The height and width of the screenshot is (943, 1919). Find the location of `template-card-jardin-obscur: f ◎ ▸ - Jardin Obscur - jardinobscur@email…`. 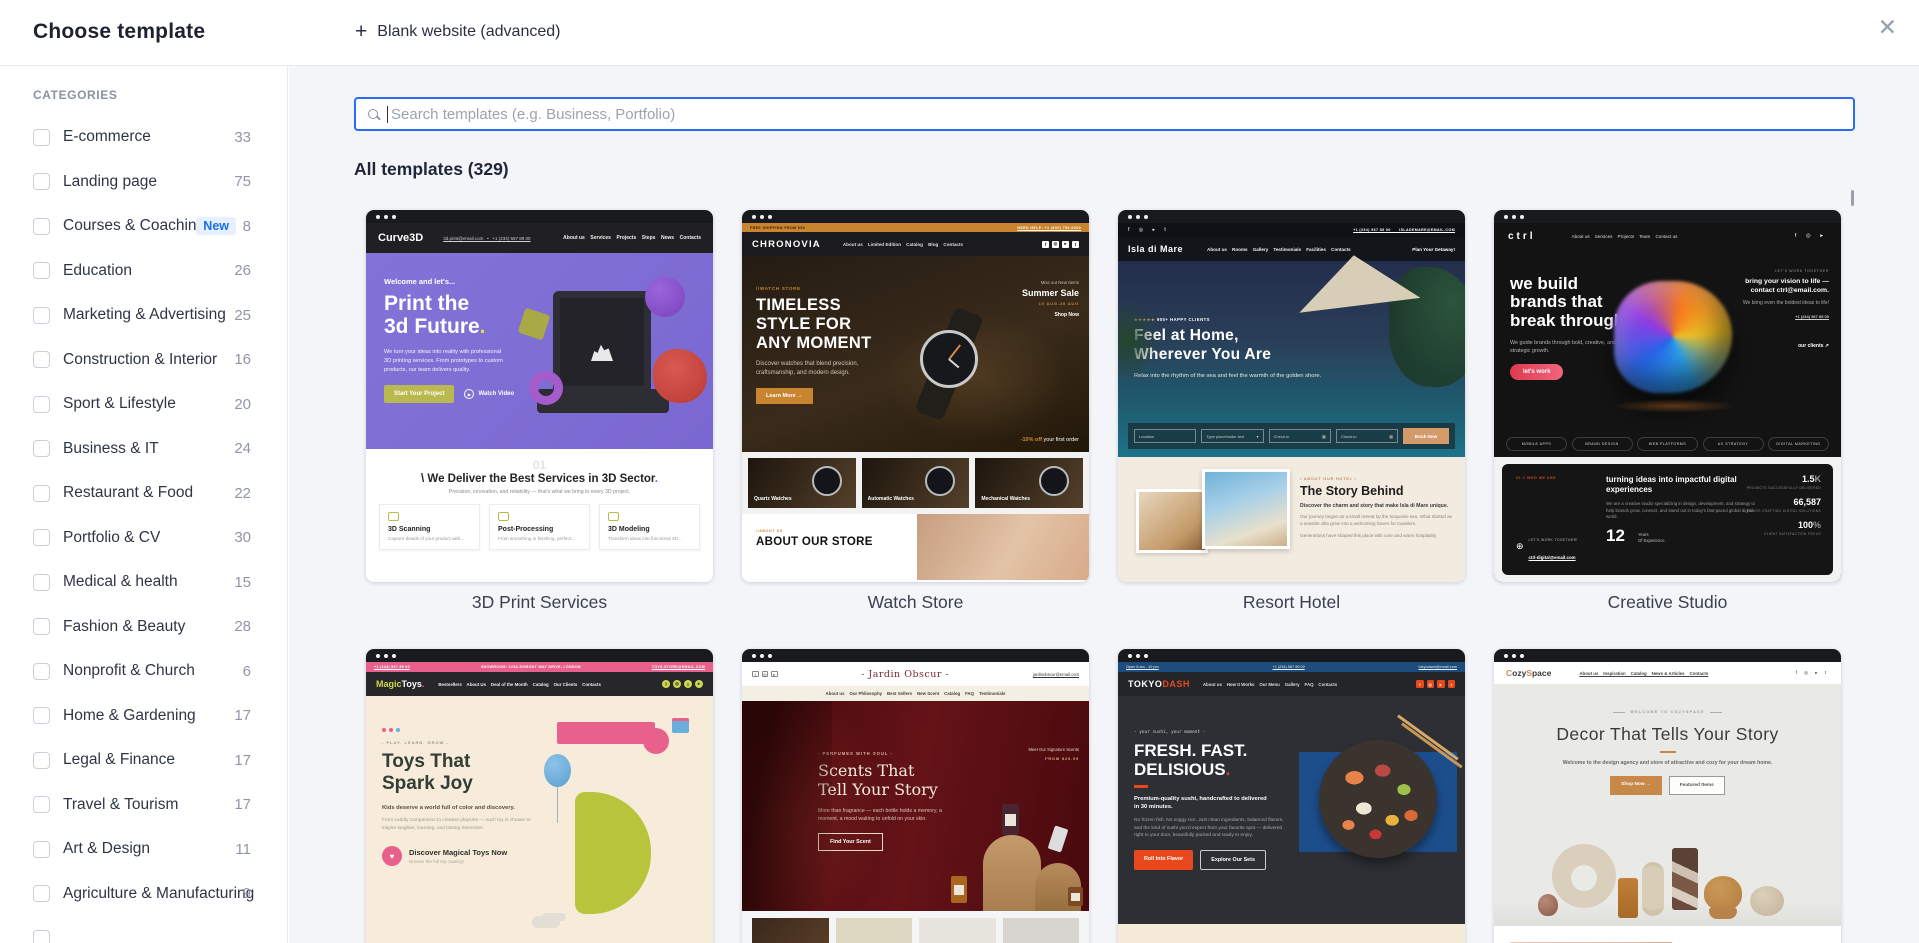

template-card-jardin-obscur: f ◎ ▸ - Jardin Obscur - jardinobscur@email… is located at coordinates (915, 796).